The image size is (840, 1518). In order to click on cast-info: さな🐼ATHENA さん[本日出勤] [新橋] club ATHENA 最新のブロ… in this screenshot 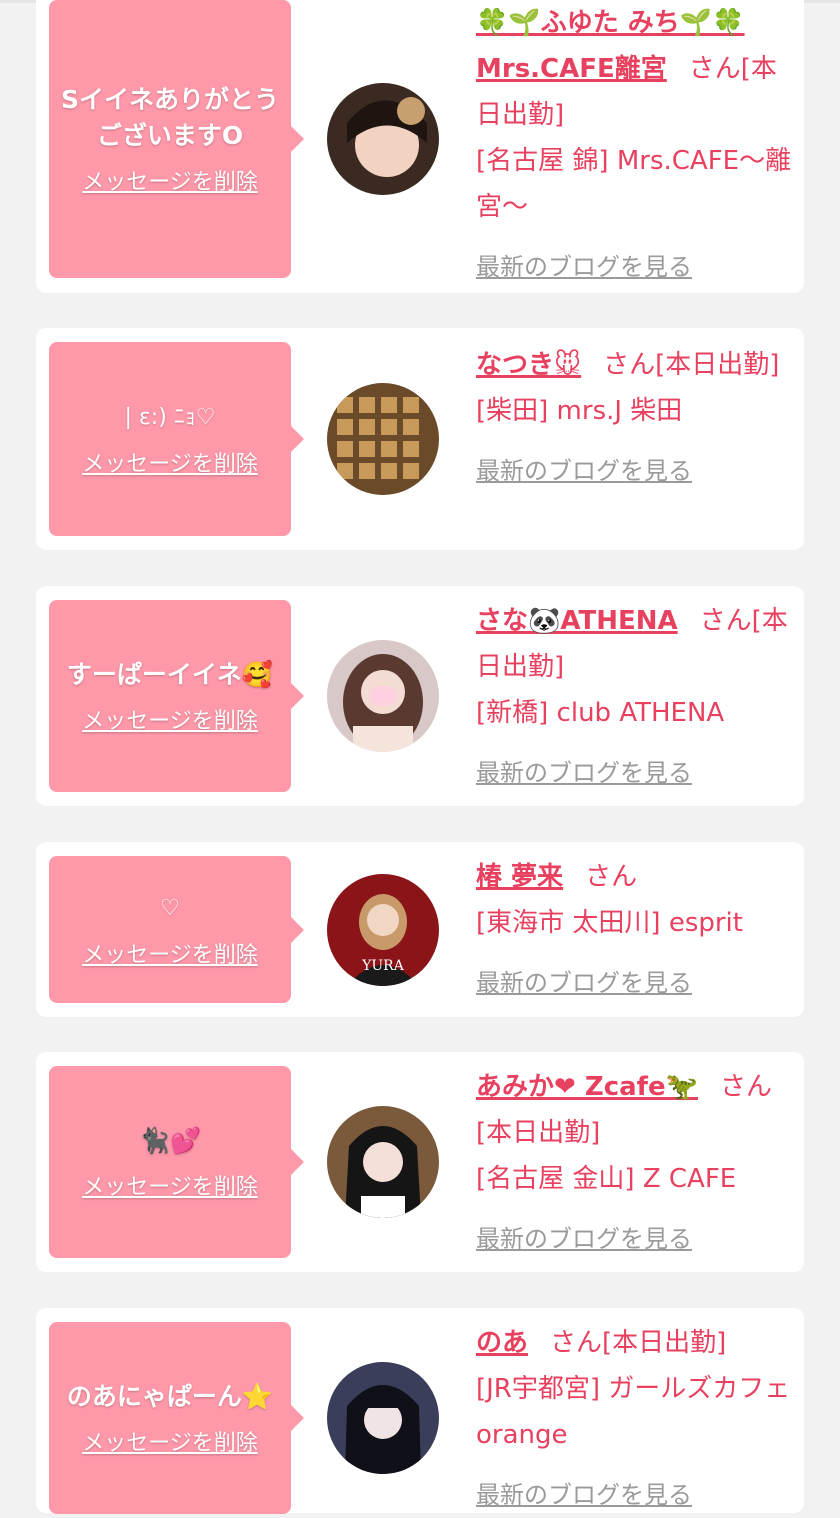, I will do `click(634, 697)`.